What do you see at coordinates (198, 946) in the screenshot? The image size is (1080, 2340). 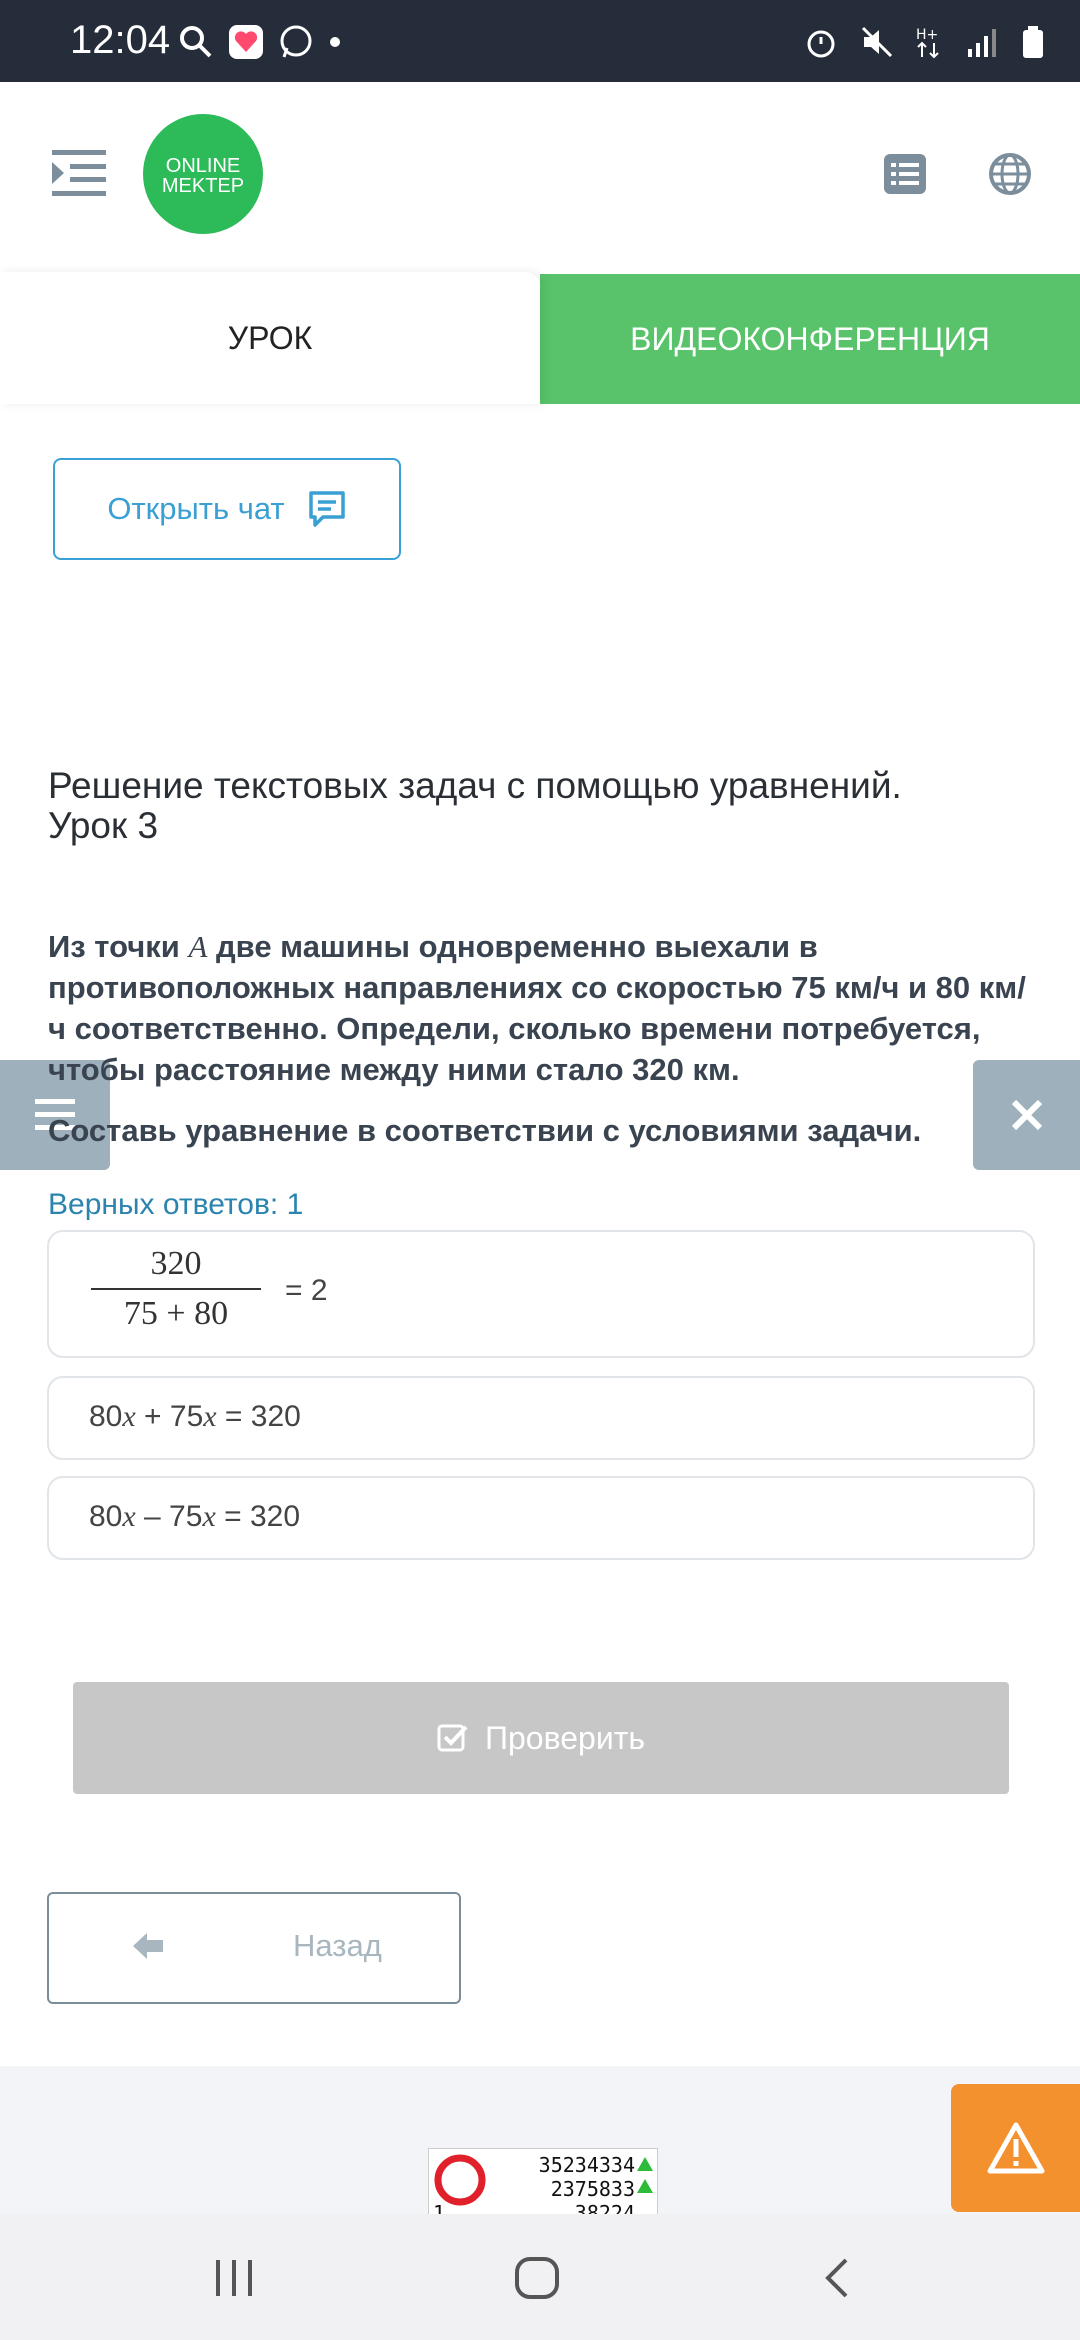 I see `problem-var: A` at bounding box center [198, 946].